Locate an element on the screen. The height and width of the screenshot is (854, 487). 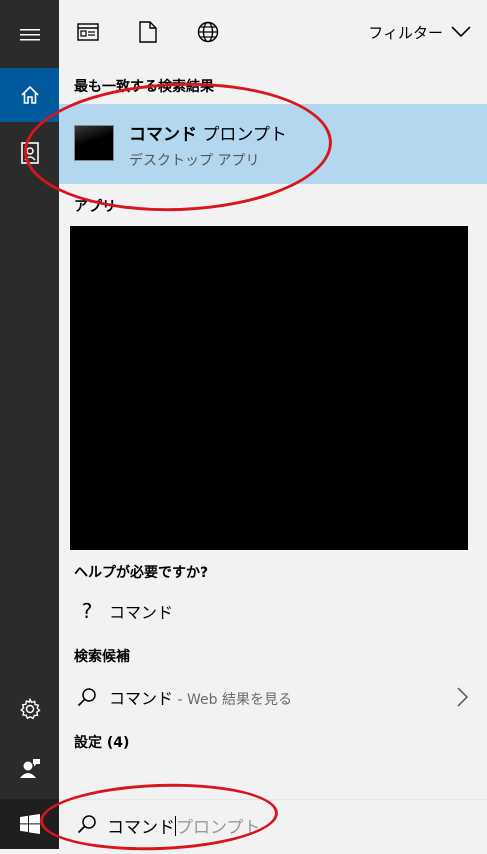
filter-toolbar: フィルター is located at coordinates (273, 32).